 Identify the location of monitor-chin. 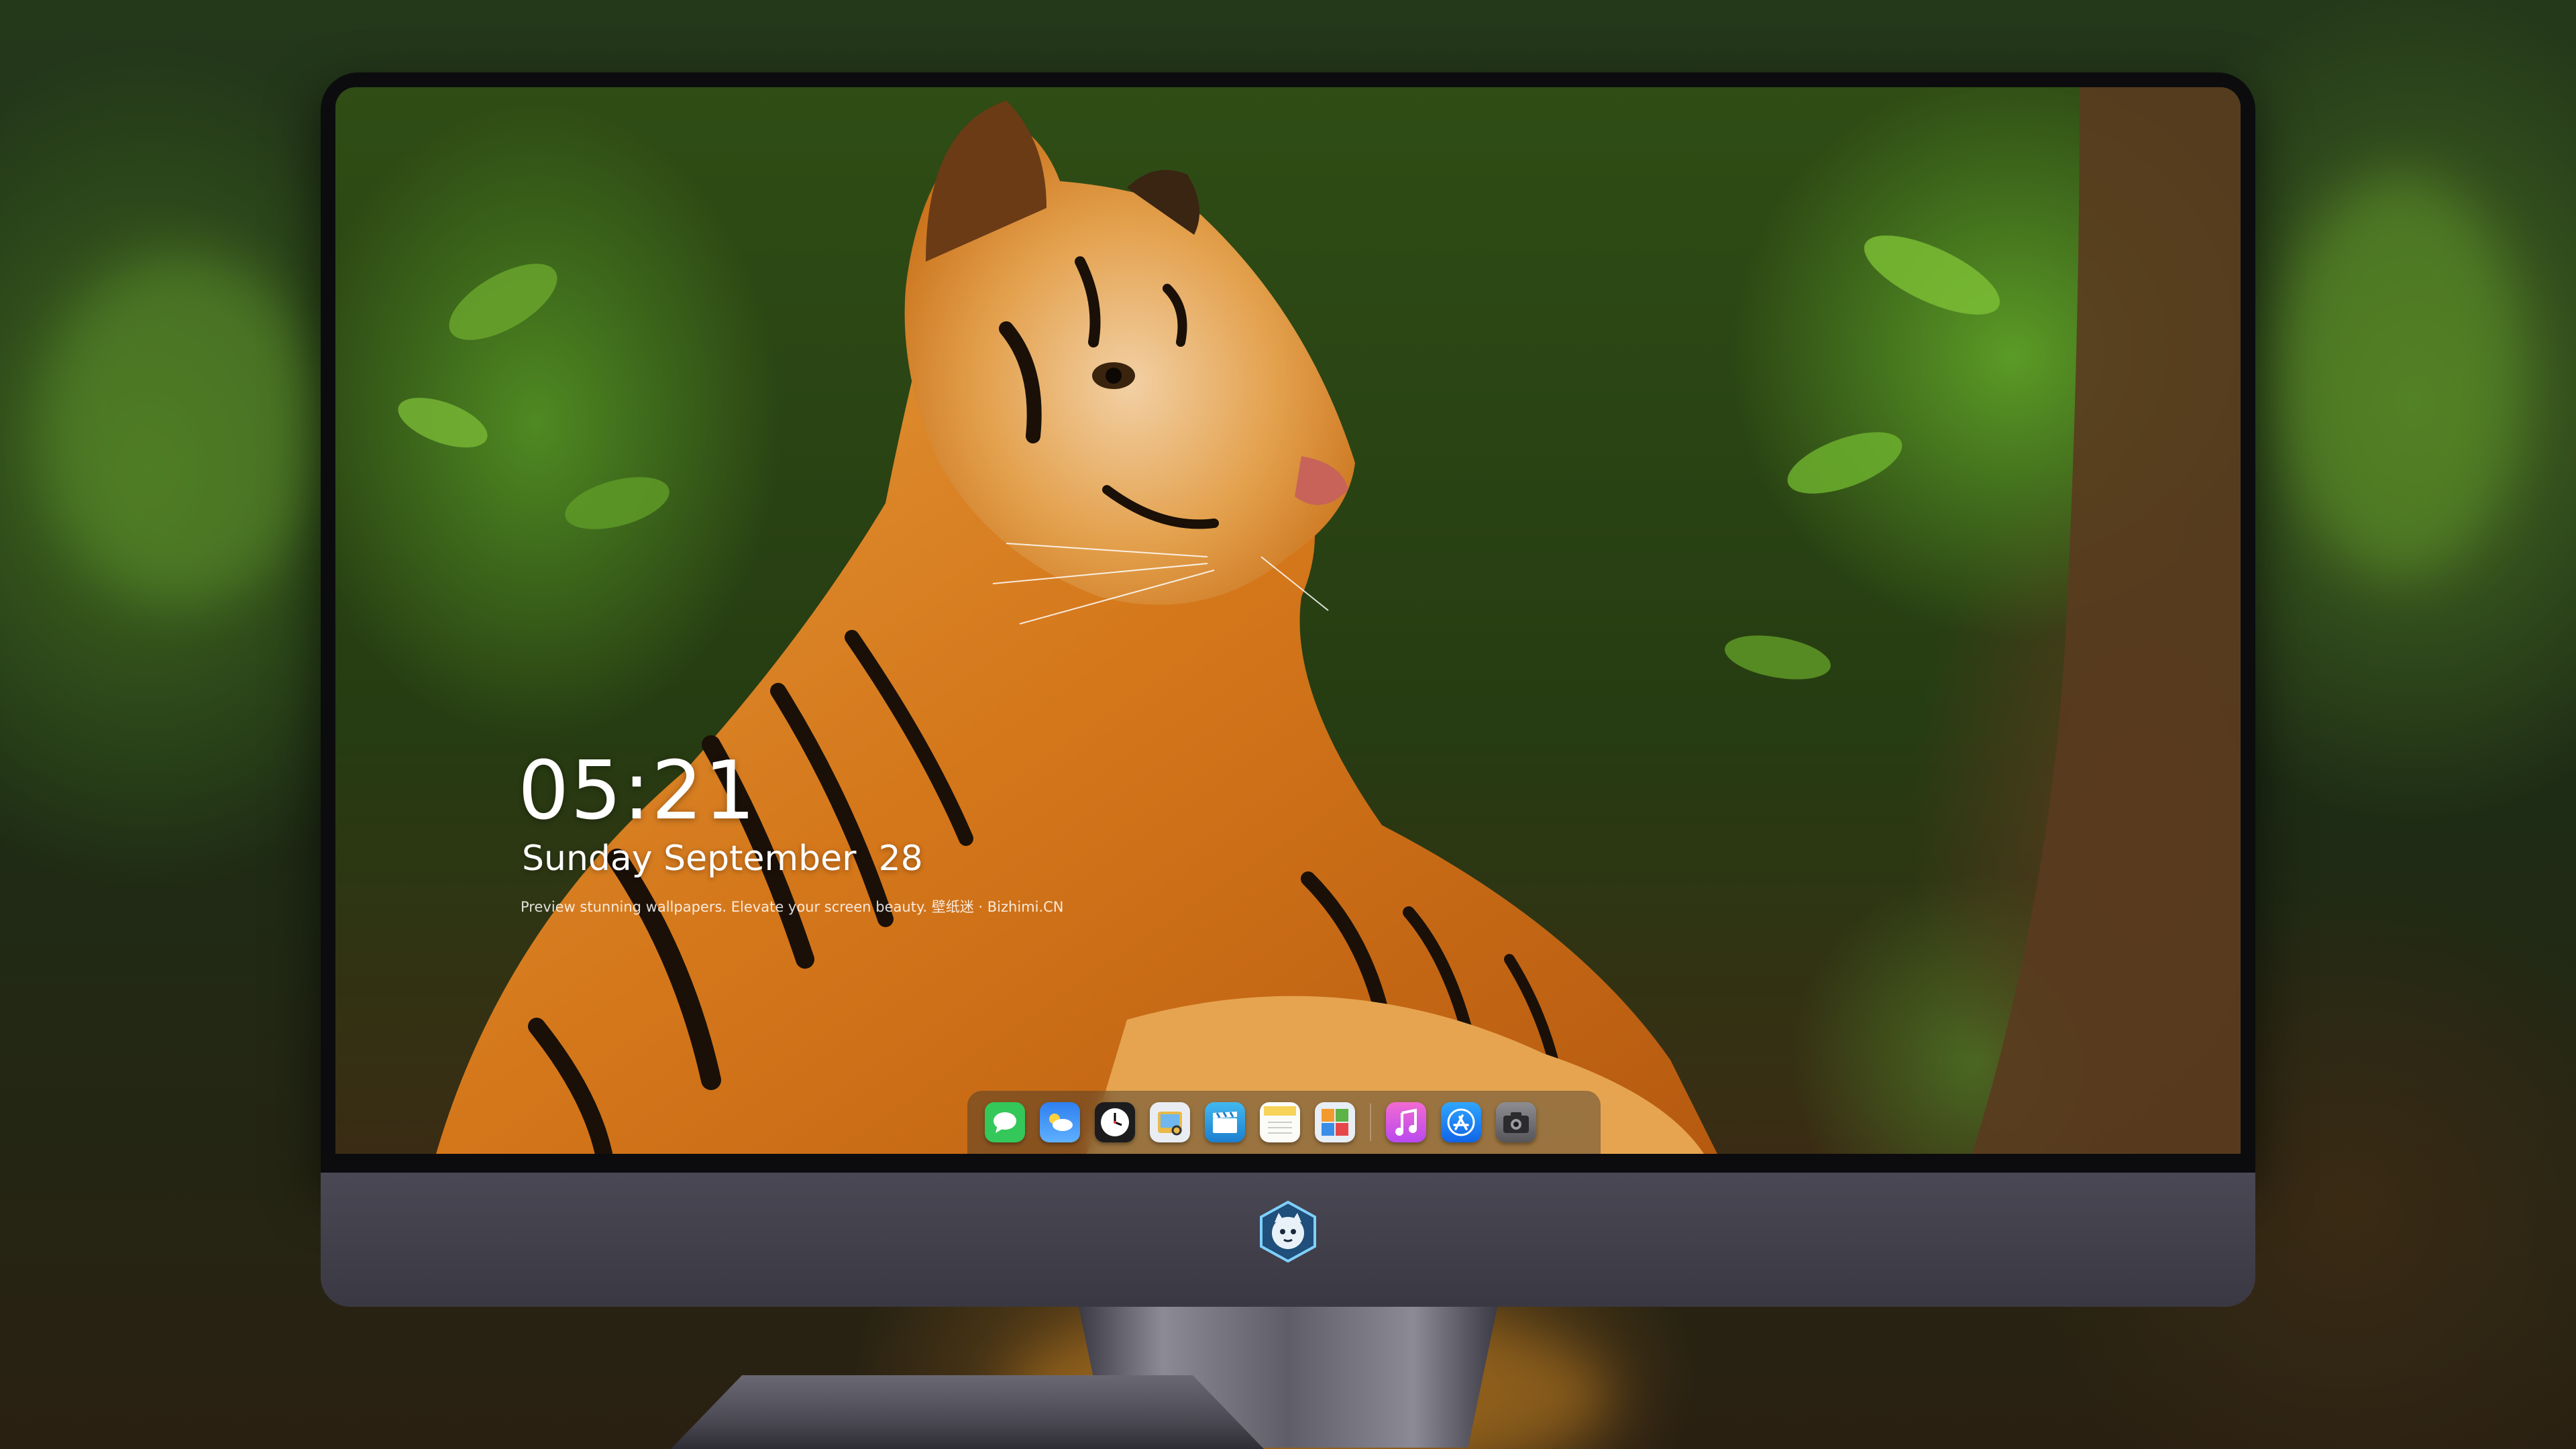
(1288, 1240).